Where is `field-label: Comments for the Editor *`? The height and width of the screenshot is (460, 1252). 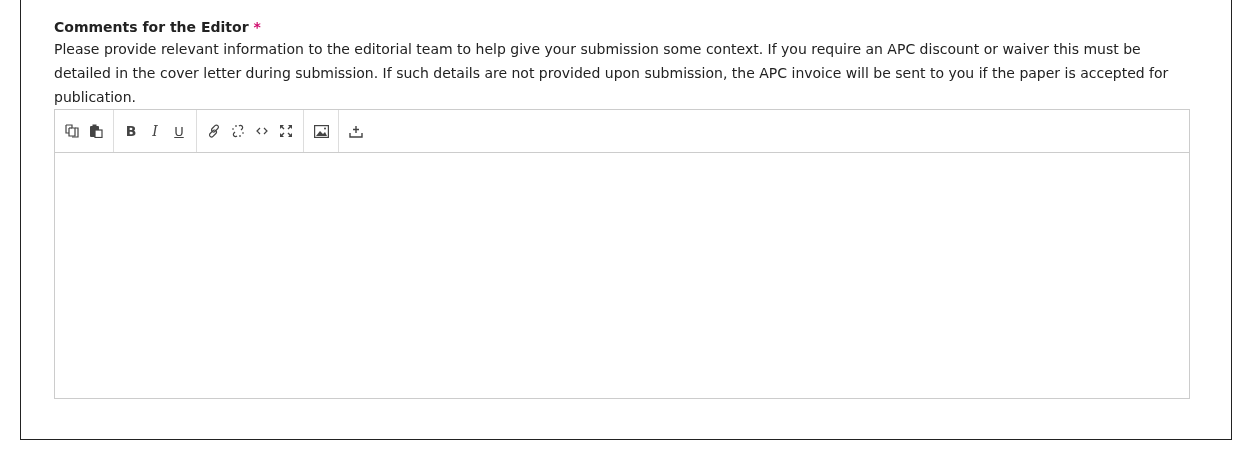
field-label: Comments for the Editor * is located at coordinates (158, 27).